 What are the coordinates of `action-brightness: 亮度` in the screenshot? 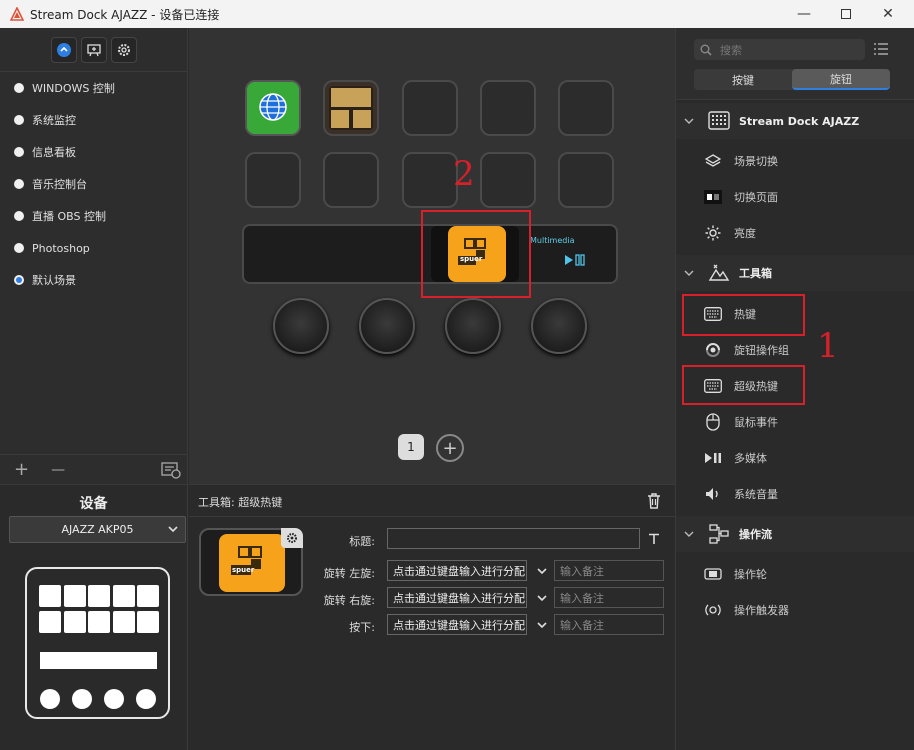 It's located at (795, 233).